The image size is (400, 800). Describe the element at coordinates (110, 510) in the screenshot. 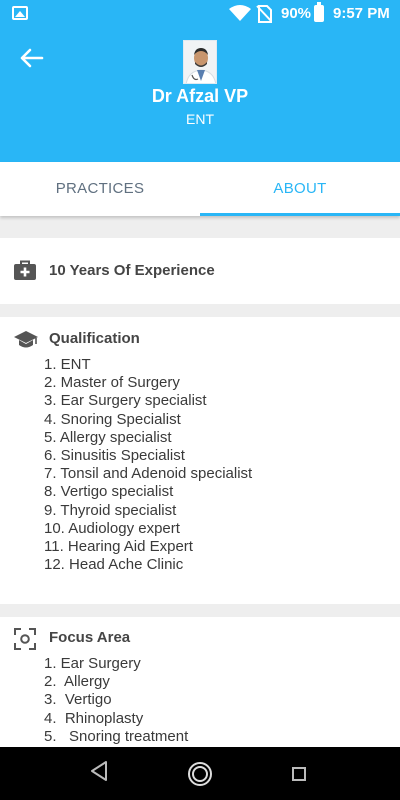

I see `list-item: 9. Thyroid specialist` at that location.